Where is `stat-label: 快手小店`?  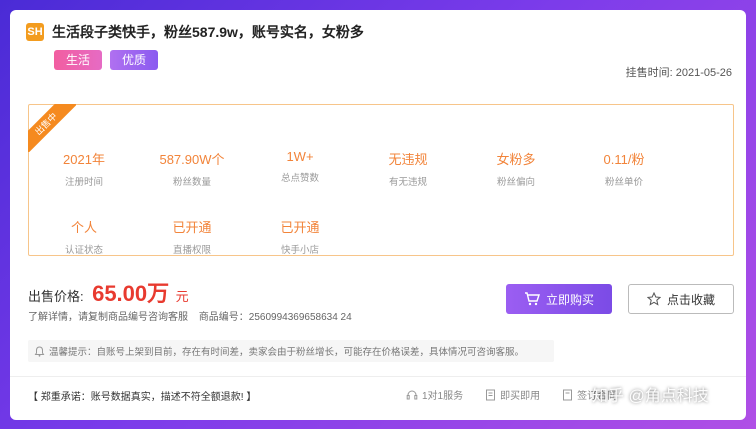 stat-label: 快手小店 is located at coordinates (299, 250).